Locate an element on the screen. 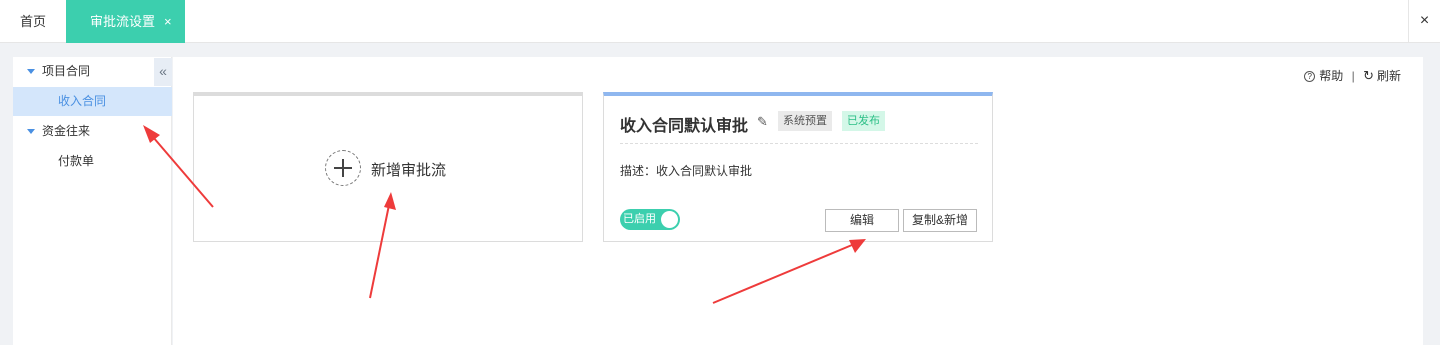 This screenshot has height=345, width=1440. help-icon: ? is located at coordinates (1310, 76).